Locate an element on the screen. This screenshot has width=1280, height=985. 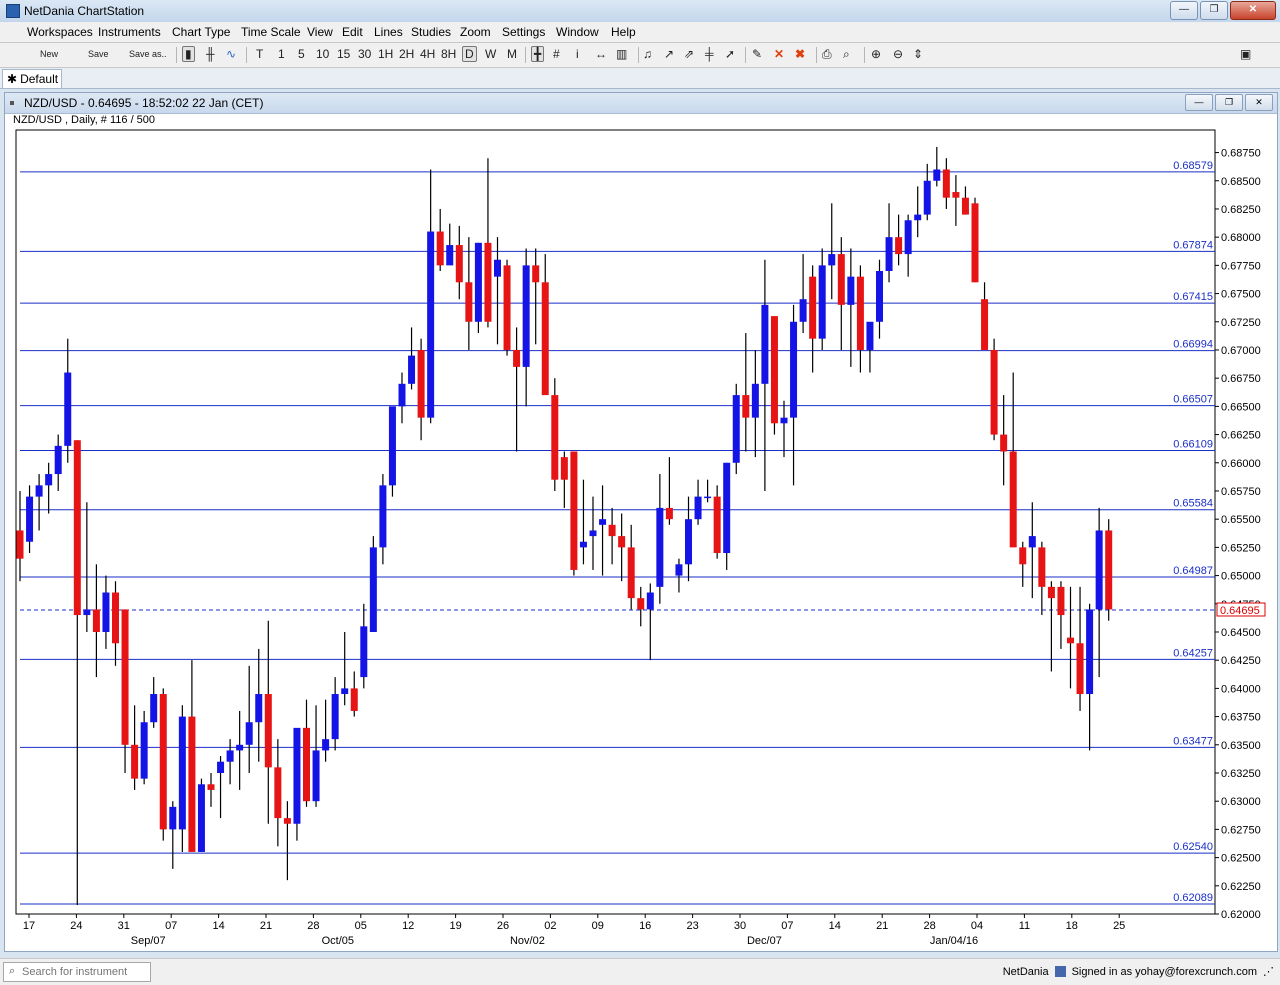
menu-window: Window is located at coordinates (577, 32).